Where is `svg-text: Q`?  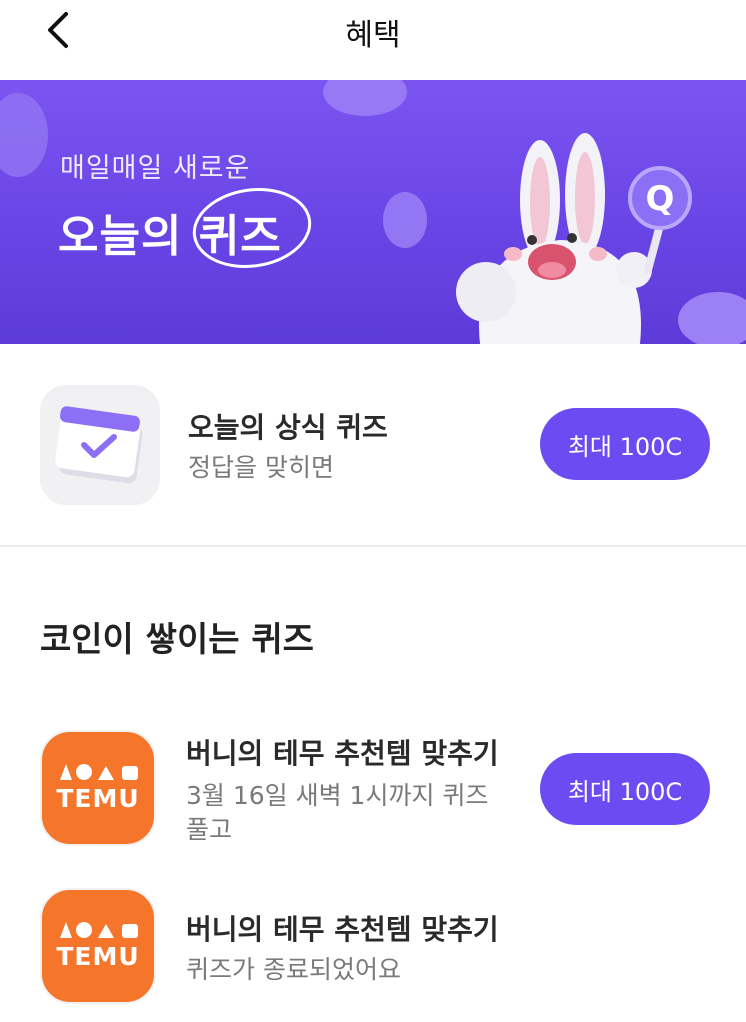
svg-text: Q is located at coordinates (660, 199).